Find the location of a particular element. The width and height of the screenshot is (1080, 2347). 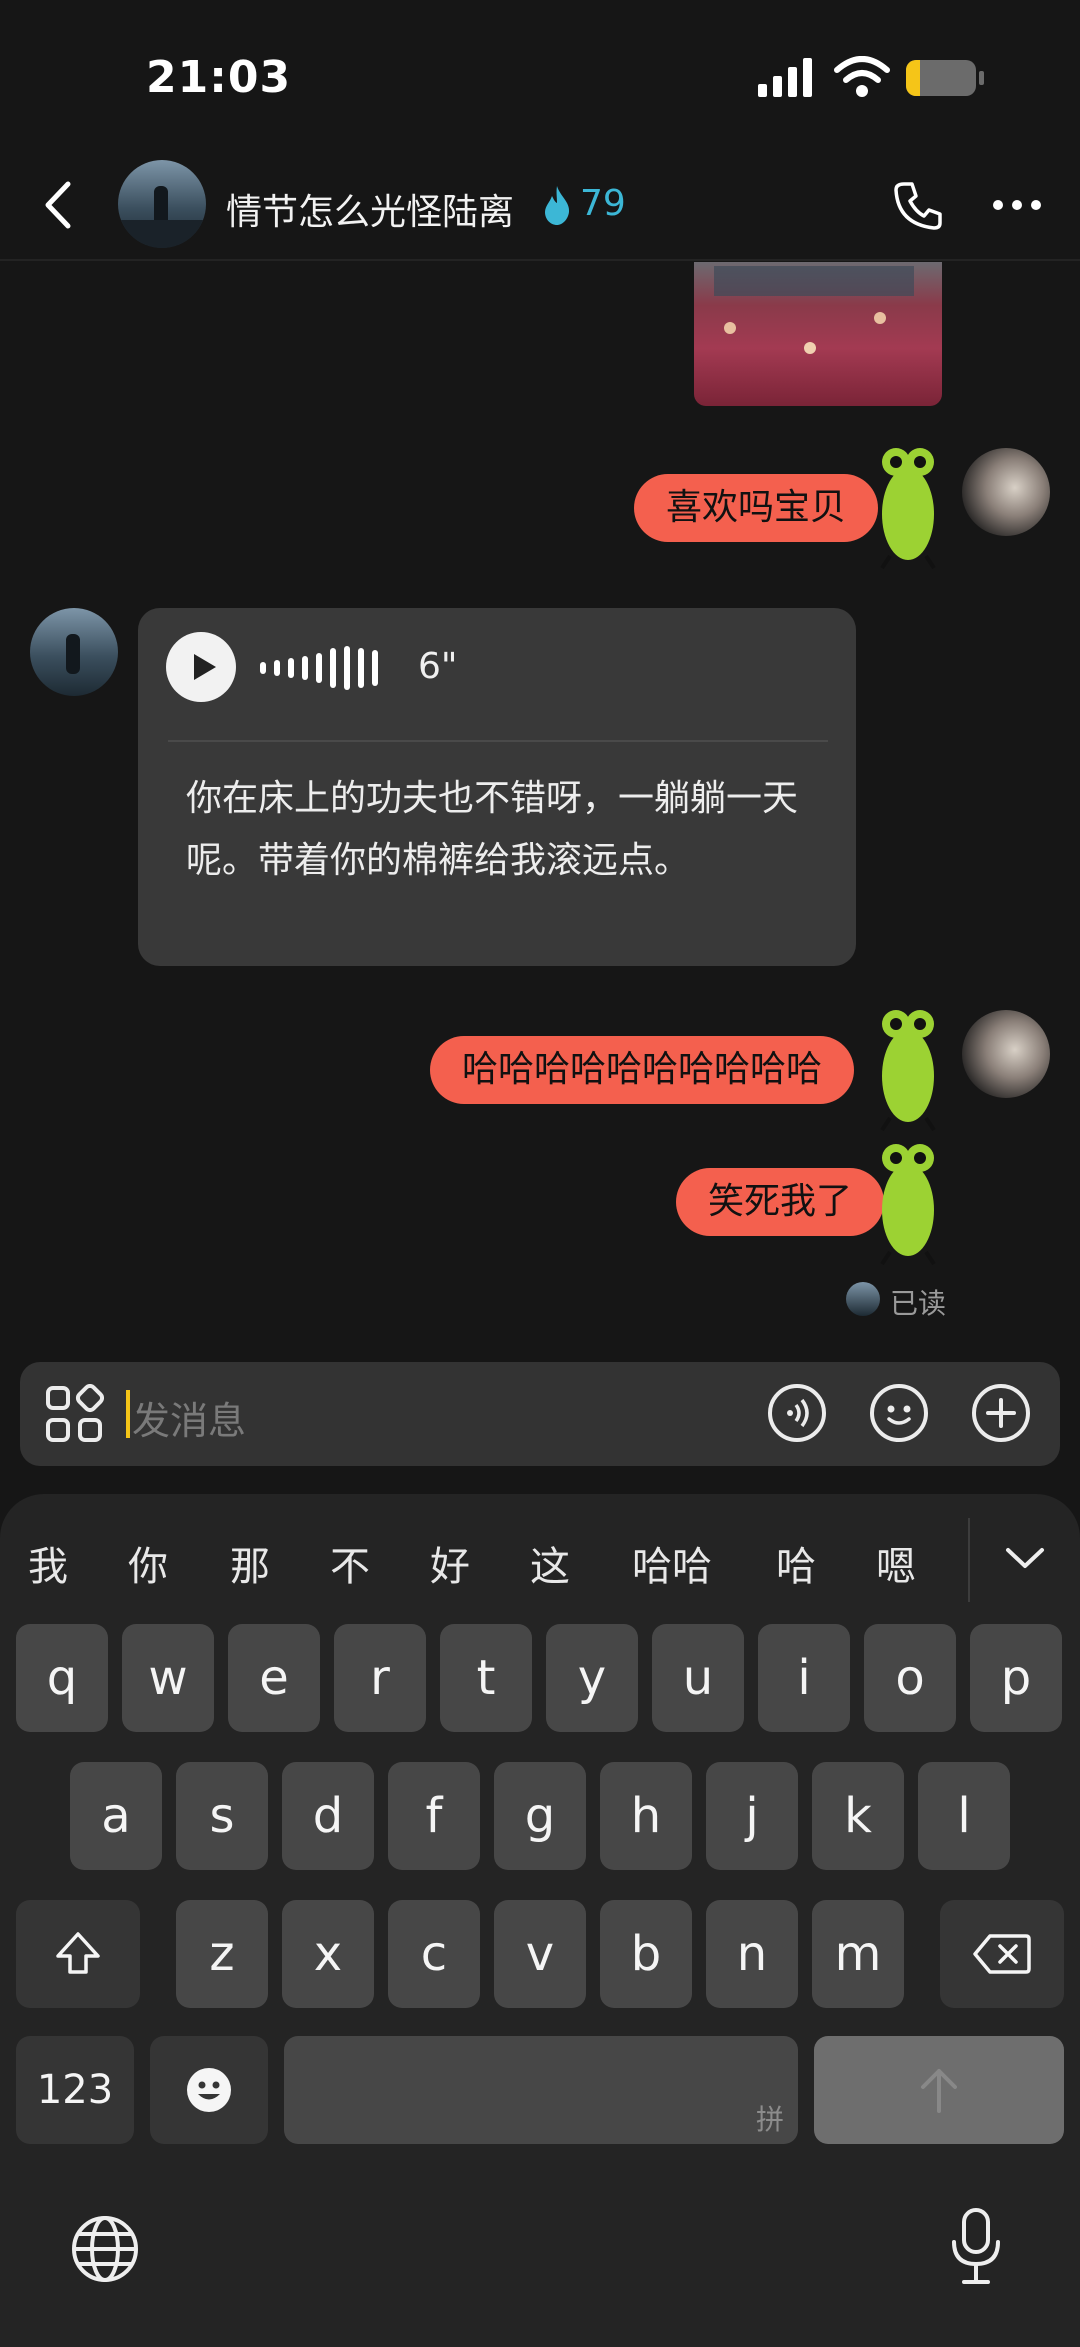

key-g: g is located at coordinates (540, 1816).